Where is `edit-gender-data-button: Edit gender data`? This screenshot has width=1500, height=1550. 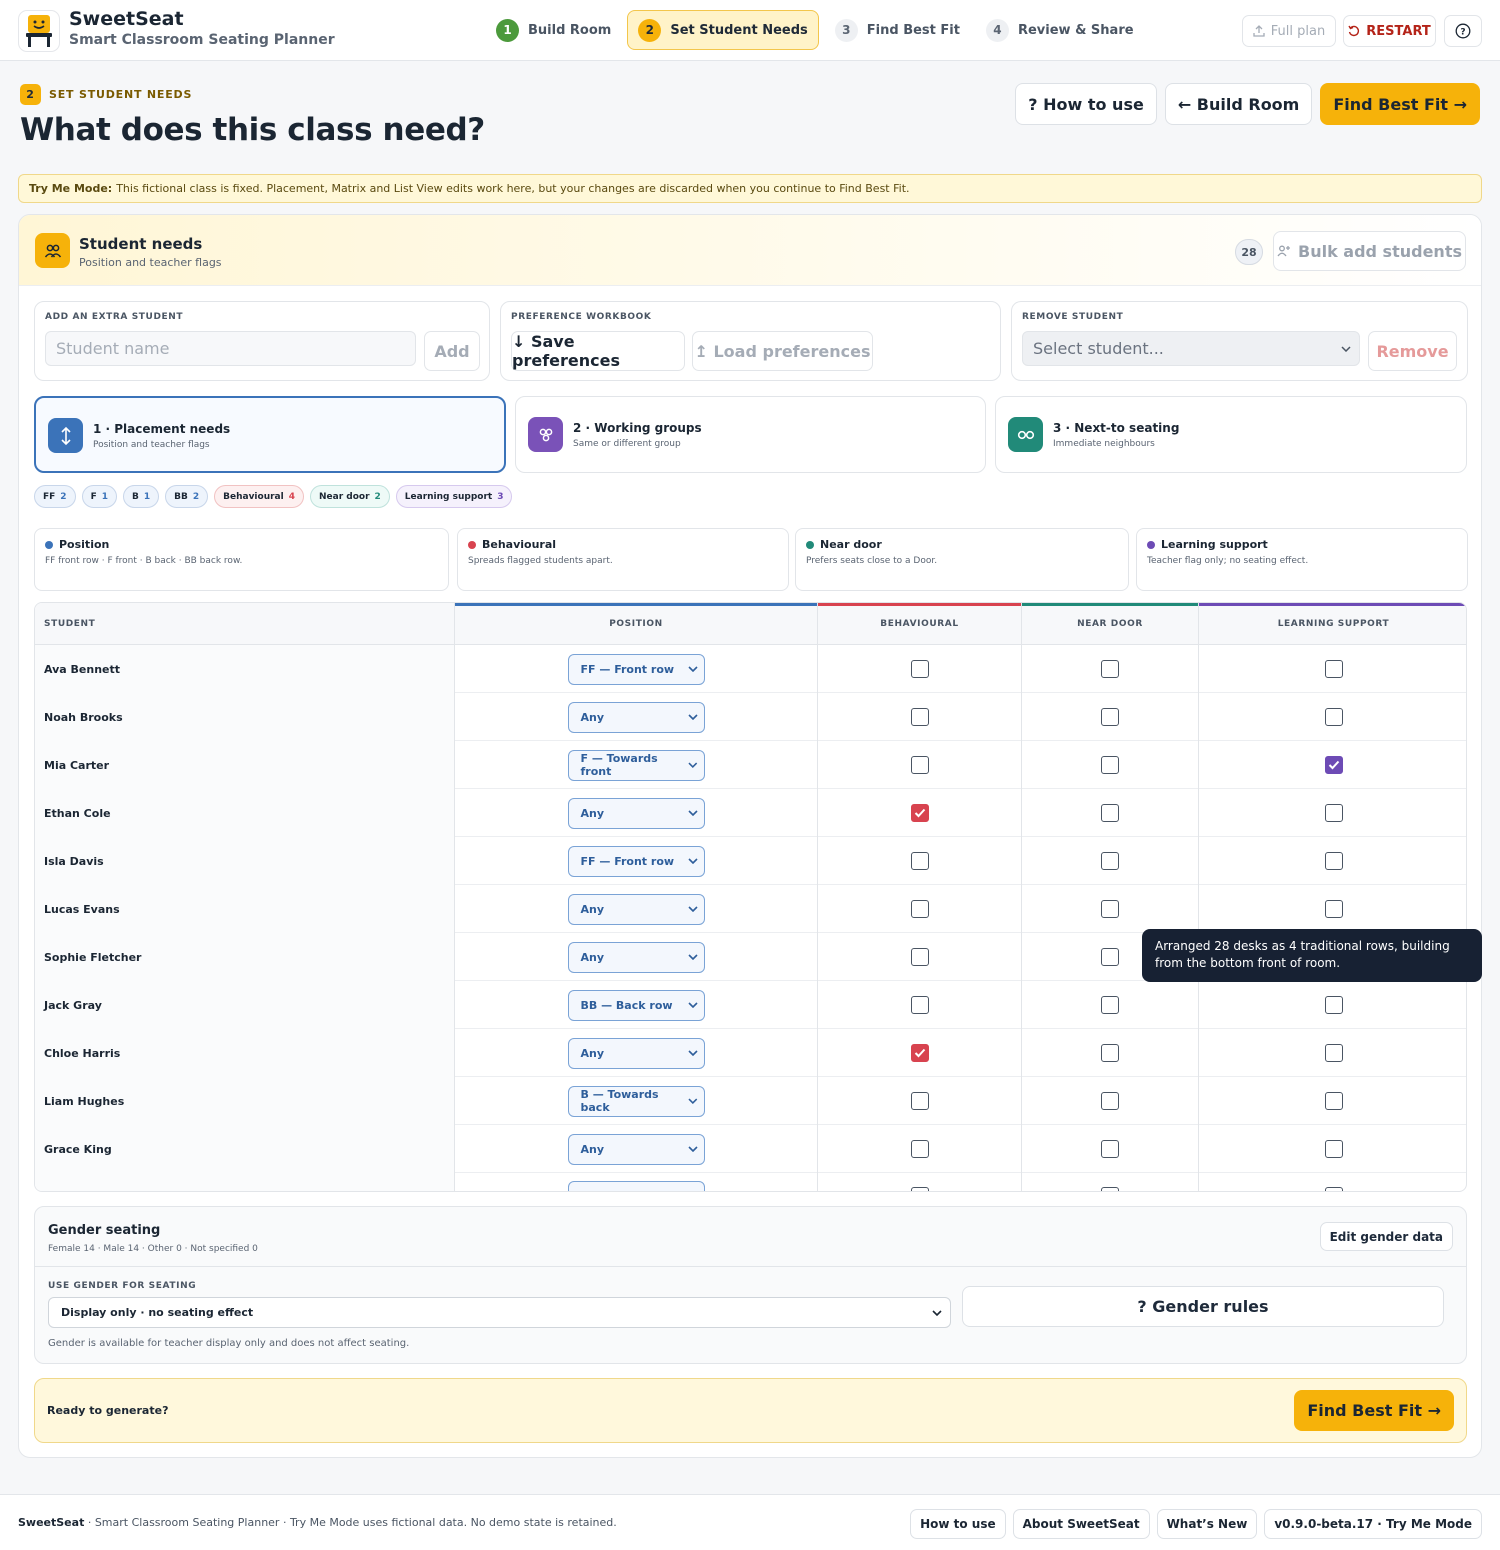
edit-gender-data-button: Edit gender data is located at coordinates (1386, 1236).